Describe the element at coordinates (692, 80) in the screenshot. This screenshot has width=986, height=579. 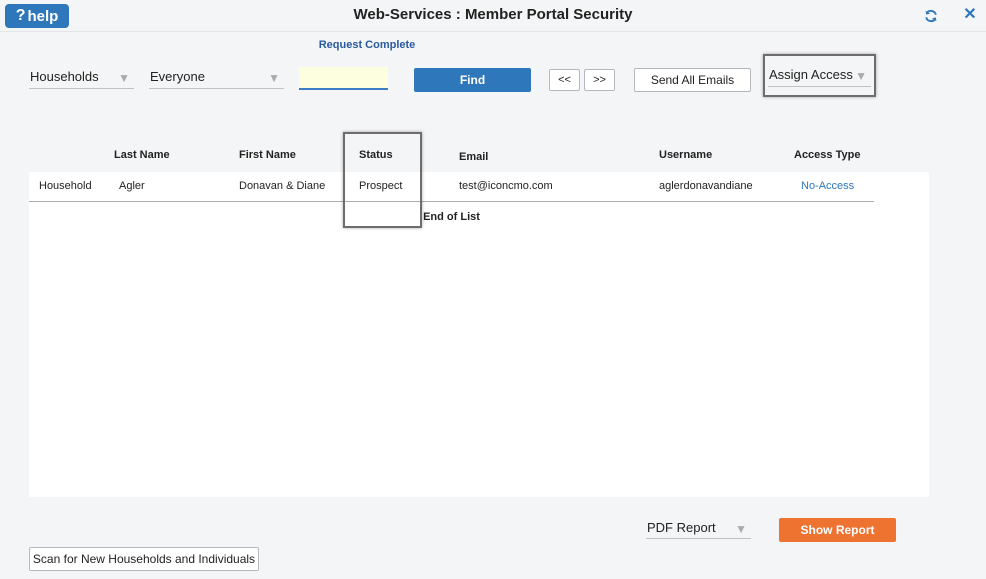
I see `send-all-emails-button: Send All Emails` at that location.